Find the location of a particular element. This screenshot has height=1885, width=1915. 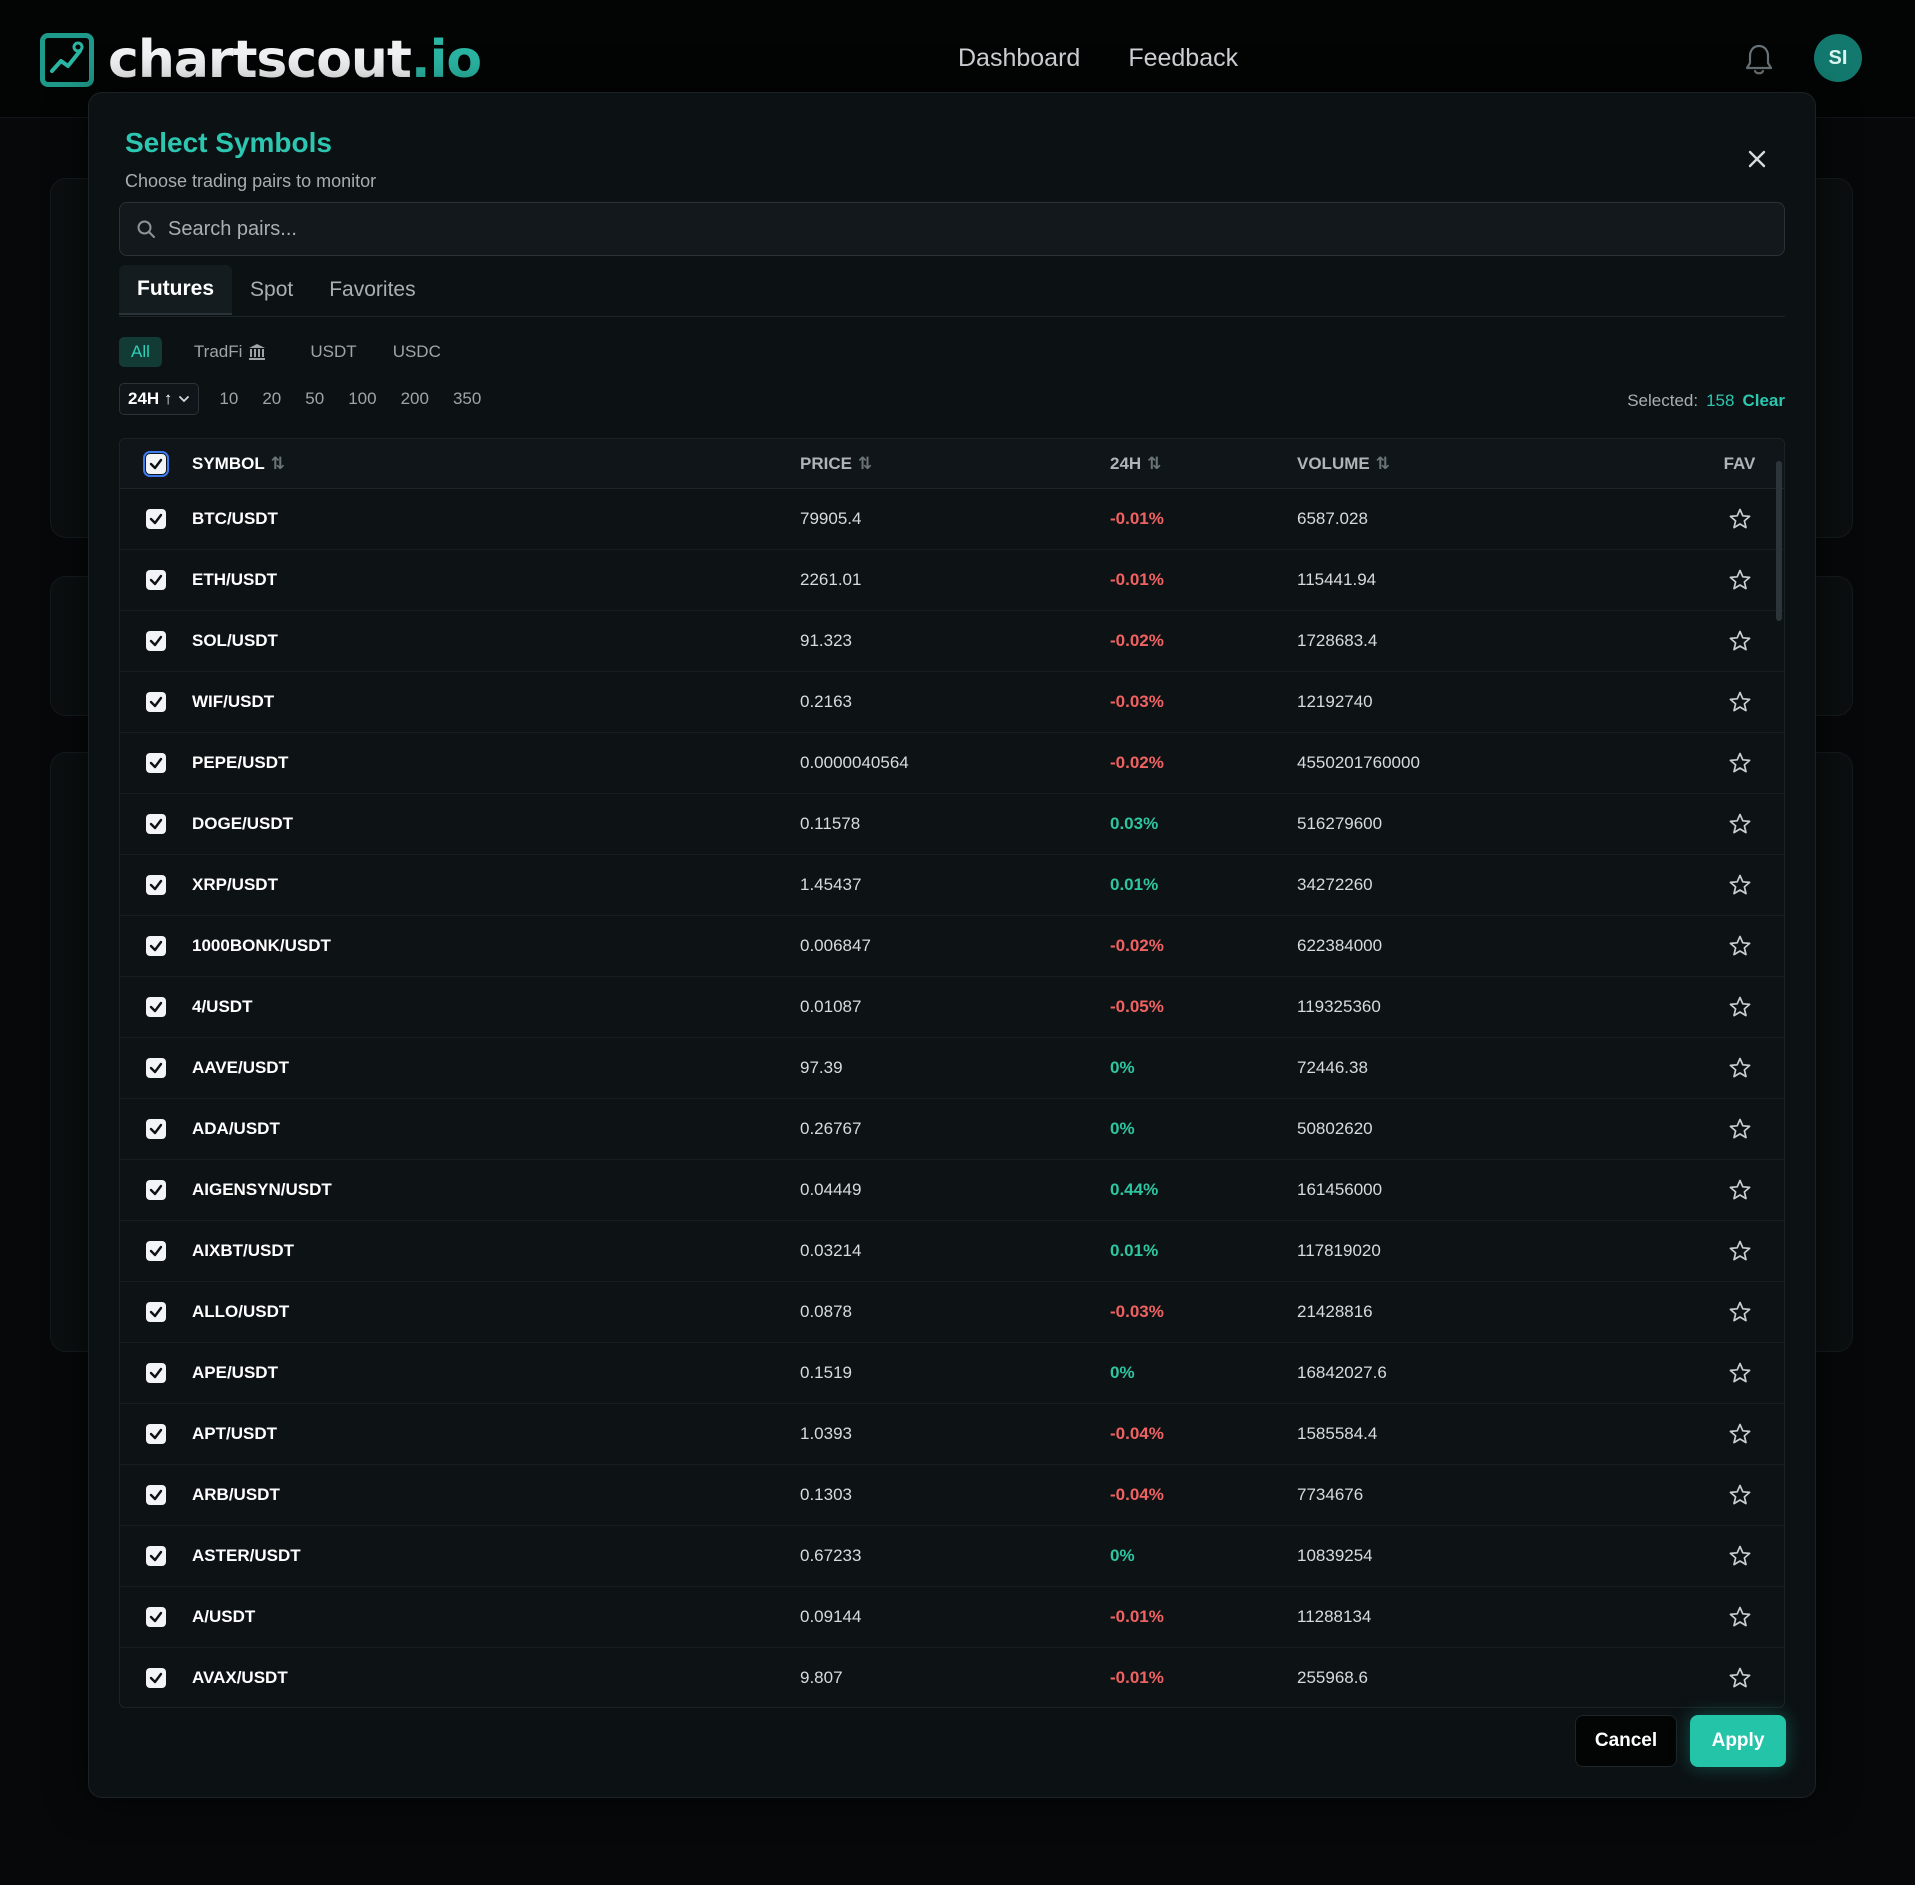

table-row: A/USDT 0.09144 -0.01% 11288134 is located at coordinates (952, 1617).